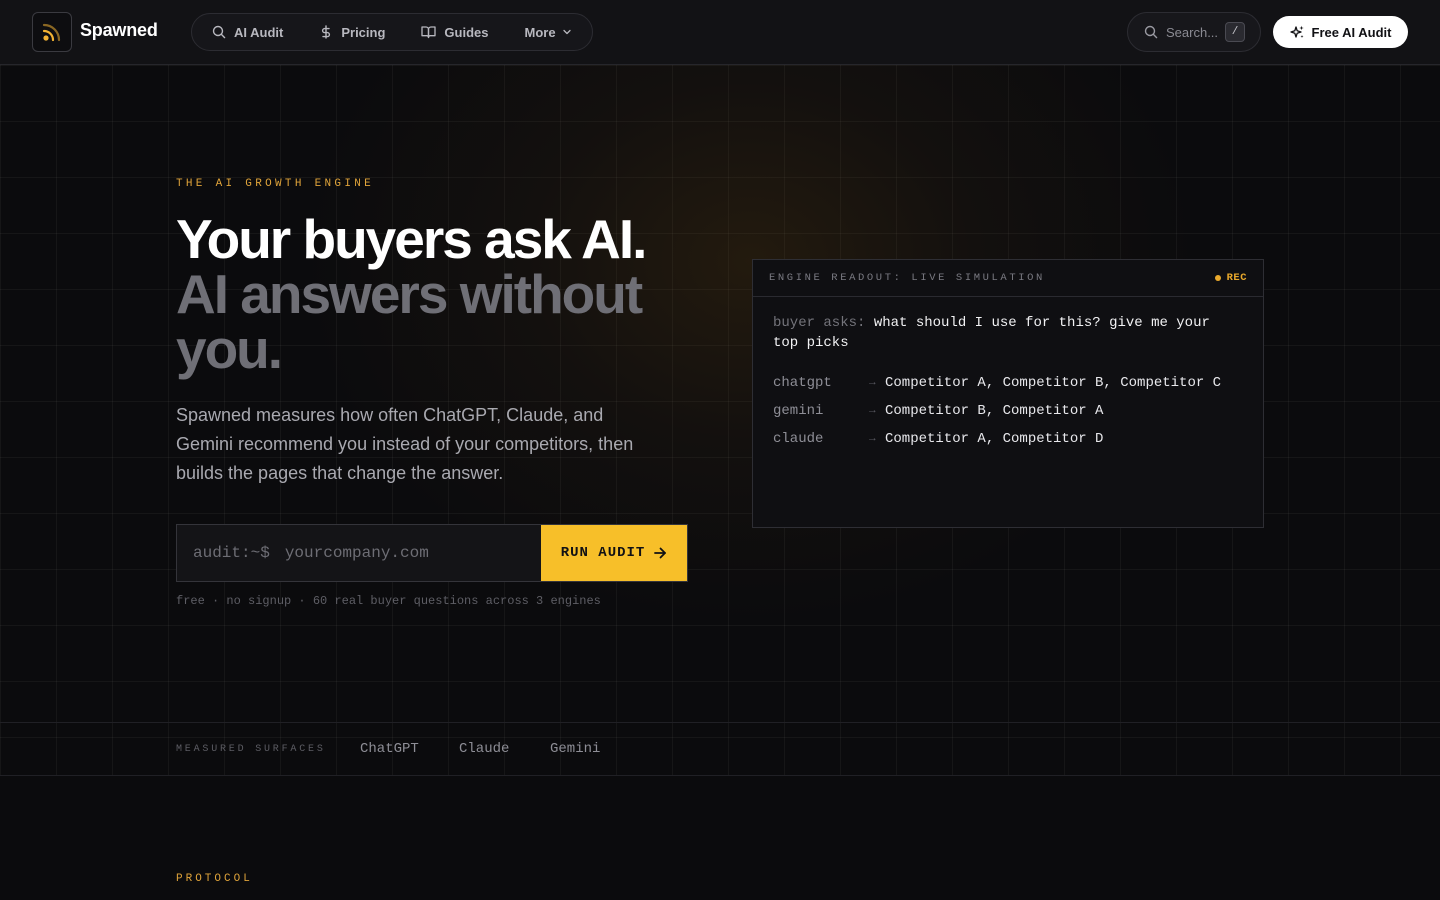  I want to click on nav-item-label: AI Audit, so click(259, 32).